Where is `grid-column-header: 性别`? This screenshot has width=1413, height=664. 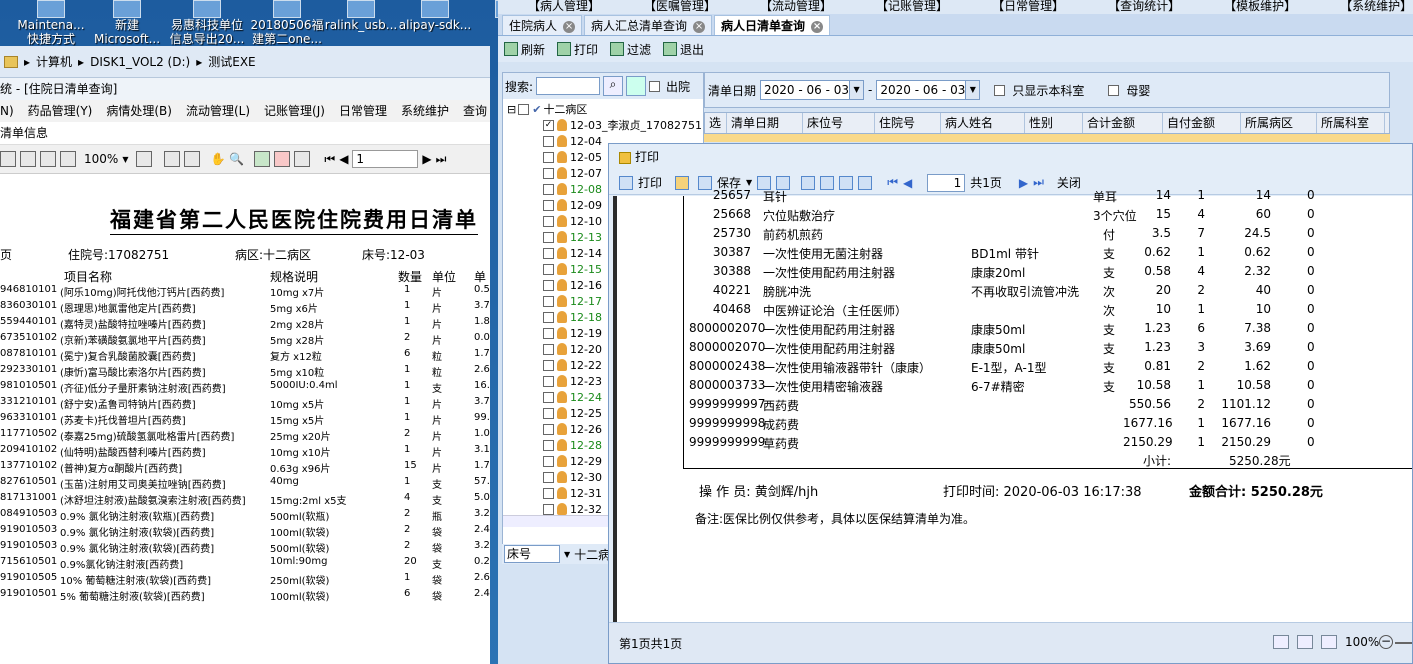 grid-column-header: 性别 is located at coordinates (1054, 123).